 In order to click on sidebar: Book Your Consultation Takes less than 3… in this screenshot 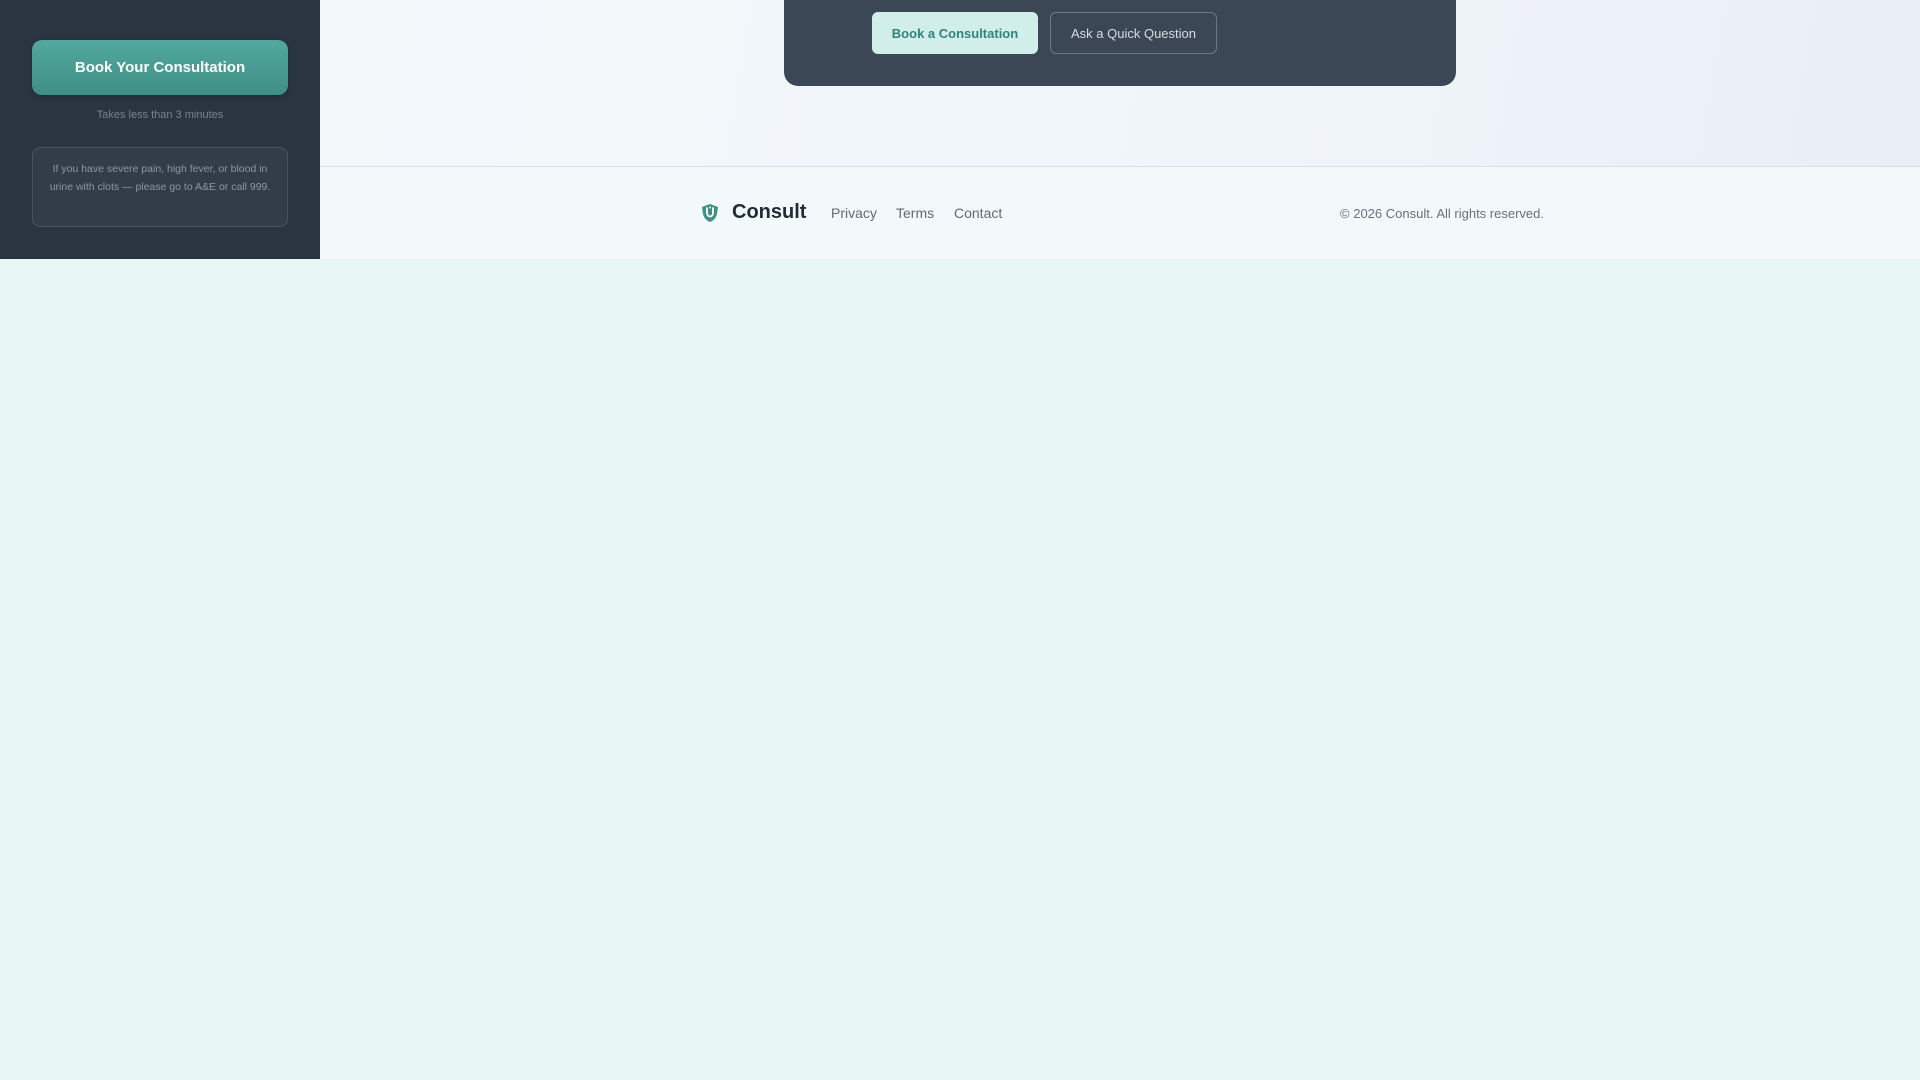, I will do `click(160, 129)`.